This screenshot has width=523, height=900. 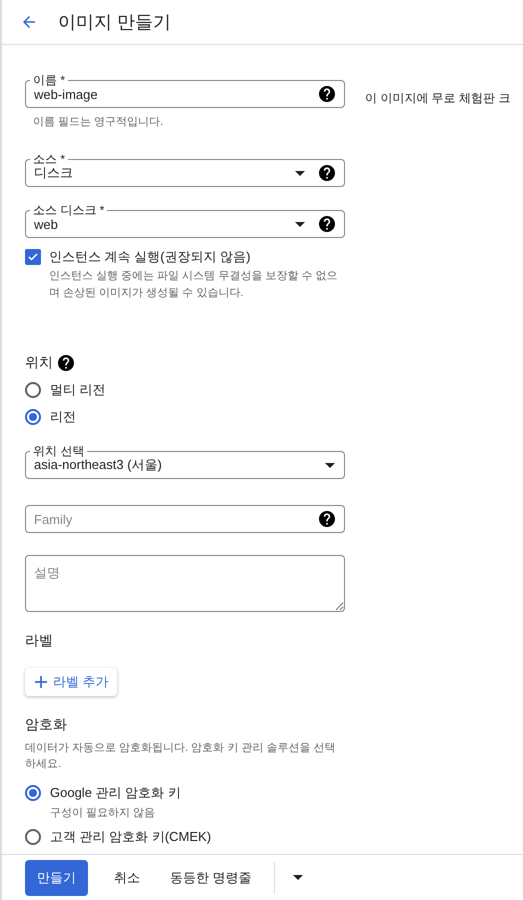 I want to click on field-label: 소스 *, so click(x=49, y=159).